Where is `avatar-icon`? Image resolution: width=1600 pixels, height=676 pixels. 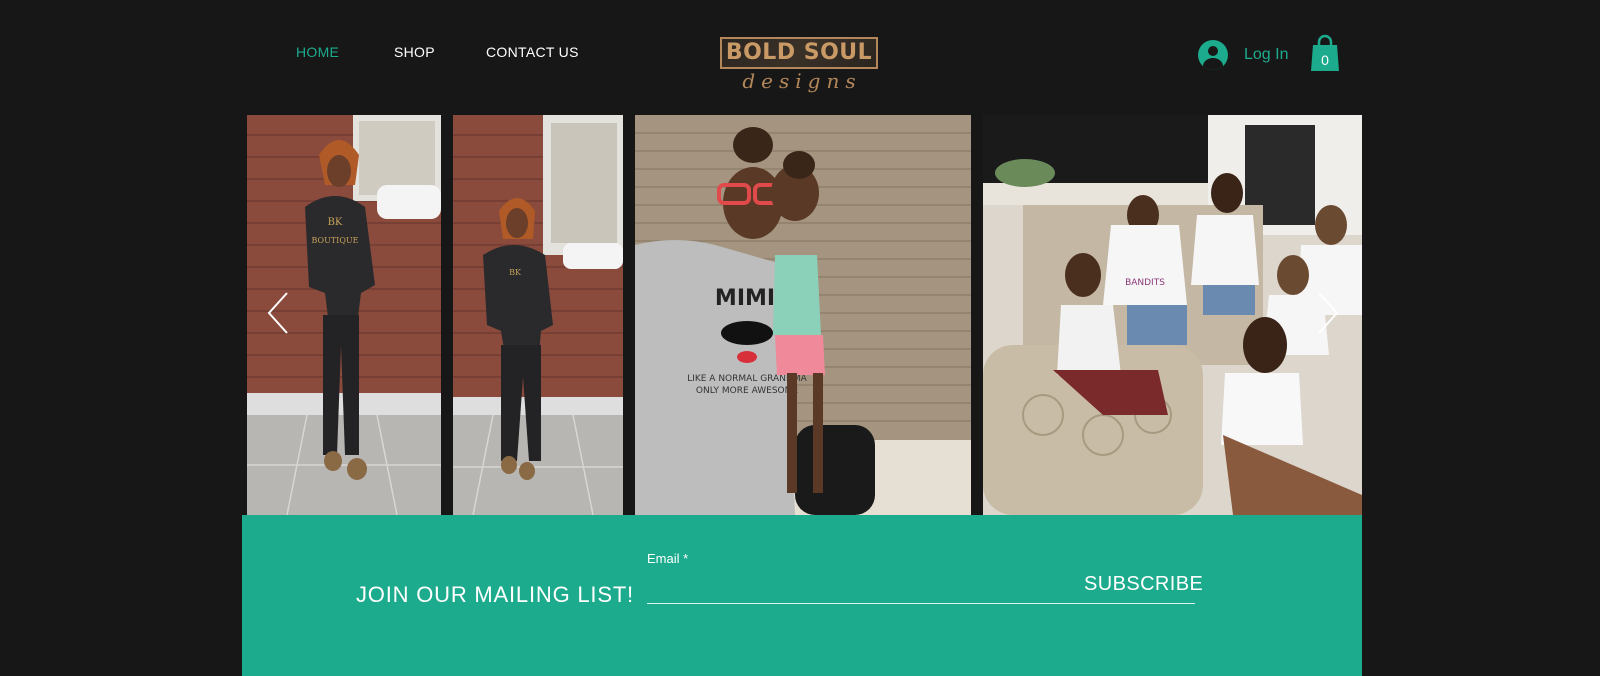
avatar-icon is located at coordinates (1213, 55).